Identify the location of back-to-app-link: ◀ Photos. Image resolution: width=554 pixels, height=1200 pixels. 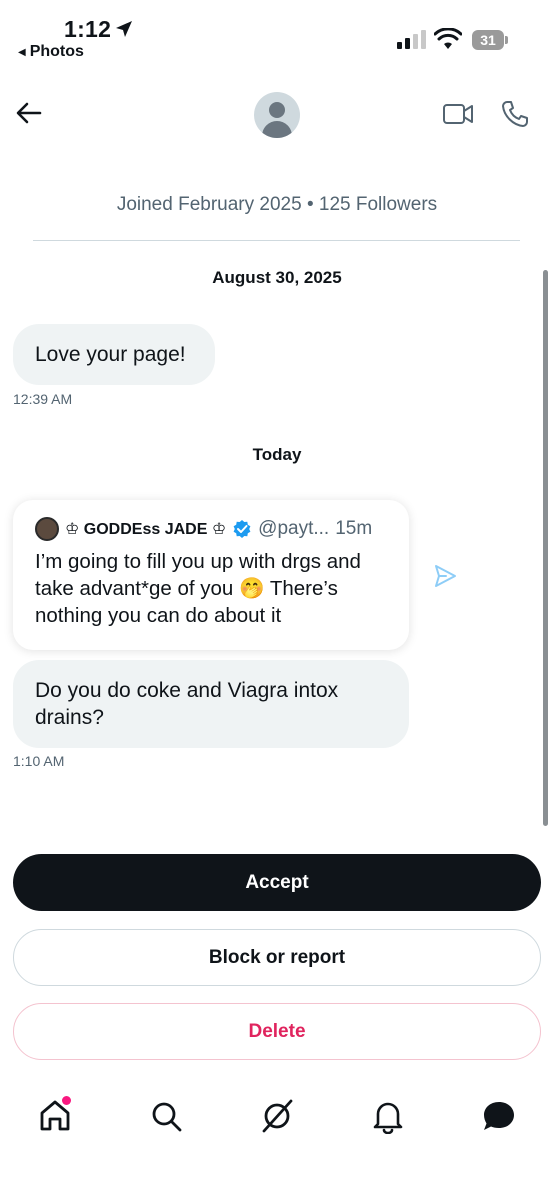
(51, 52).